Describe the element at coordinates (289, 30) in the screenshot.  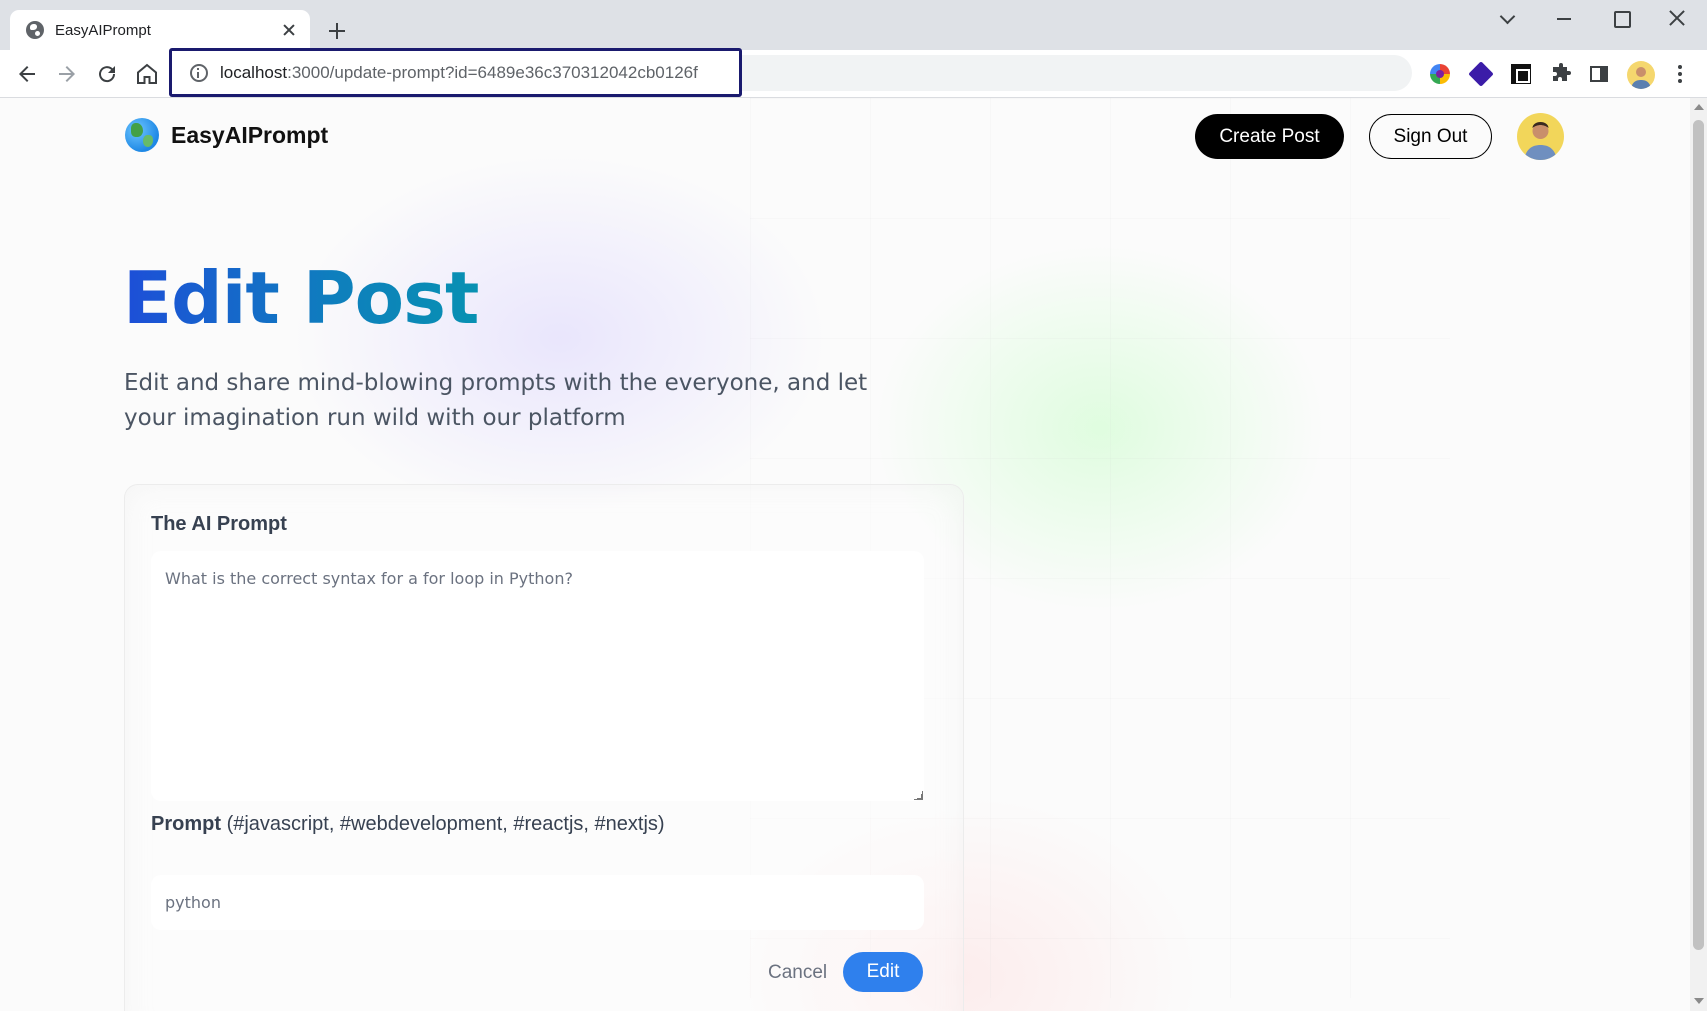
I see `close-icon` at that location.